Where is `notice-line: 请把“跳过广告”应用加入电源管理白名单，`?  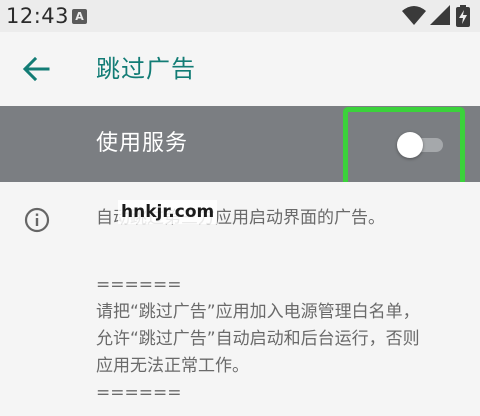 notice-line: 请把“跳过广告”应用加入电源管理白名单， is located at coordinates (258, 312).